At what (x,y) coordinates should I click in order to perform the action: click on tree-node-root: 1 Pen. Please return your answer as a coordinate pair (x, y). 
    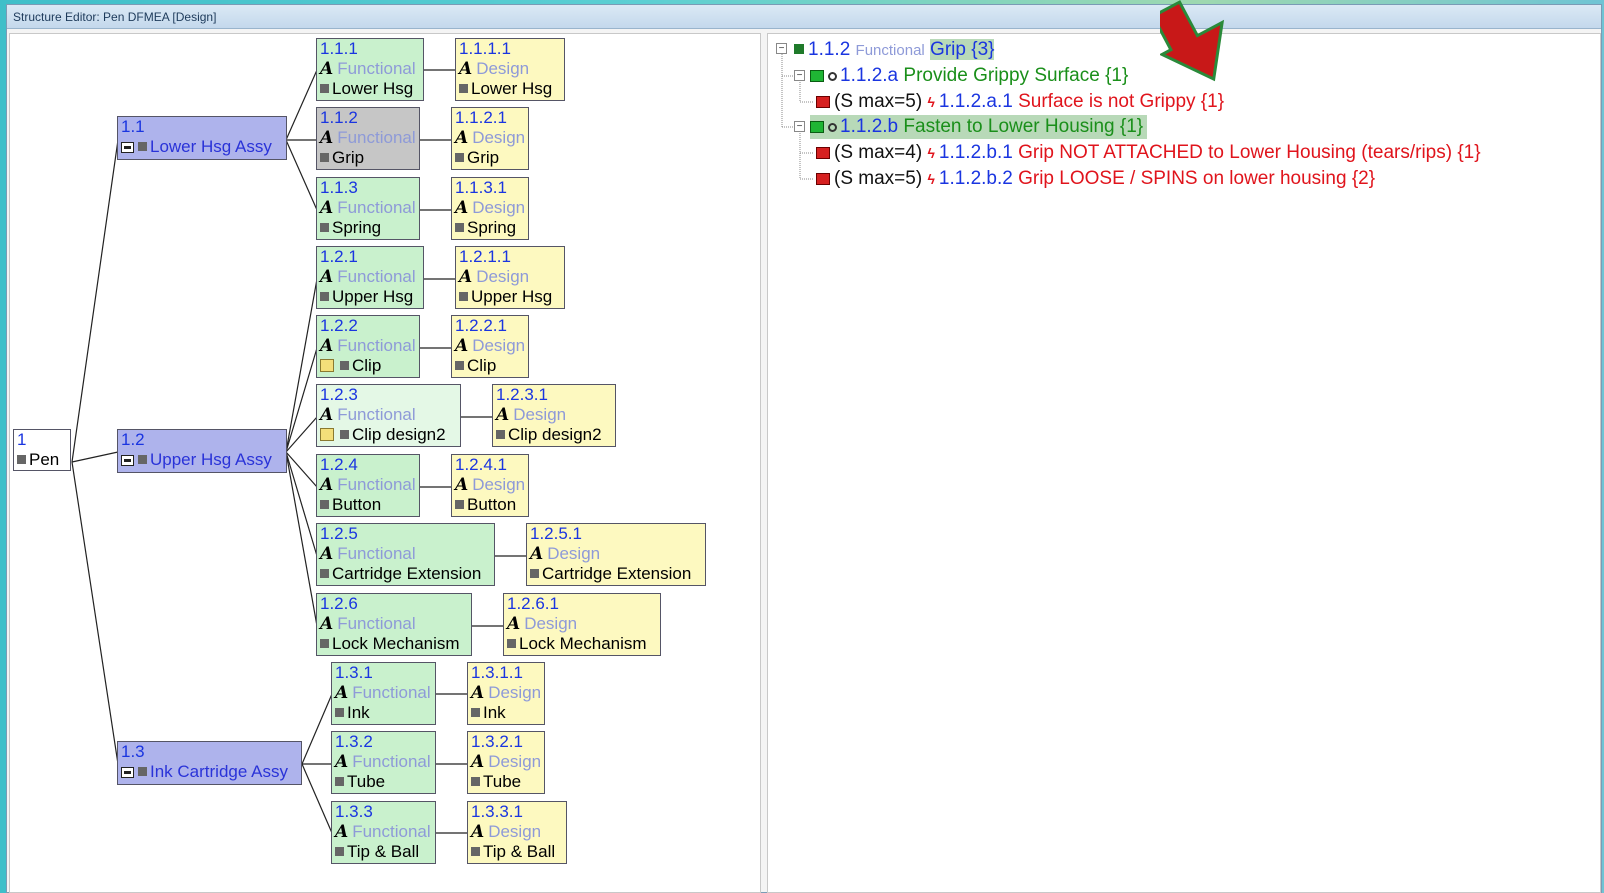
    Looking at the image, I should click on (42, 450).